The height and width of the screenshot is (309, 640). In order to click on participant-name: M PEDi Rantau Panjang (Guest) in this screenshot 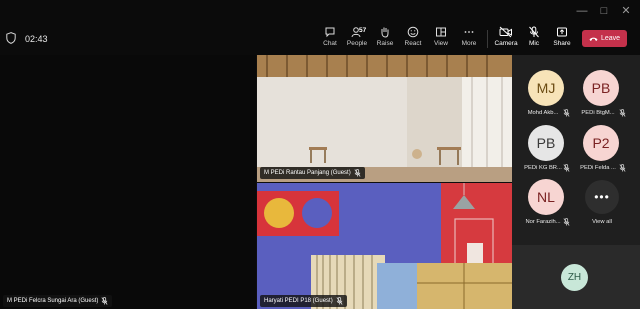, I will do `click(307, 173)`.